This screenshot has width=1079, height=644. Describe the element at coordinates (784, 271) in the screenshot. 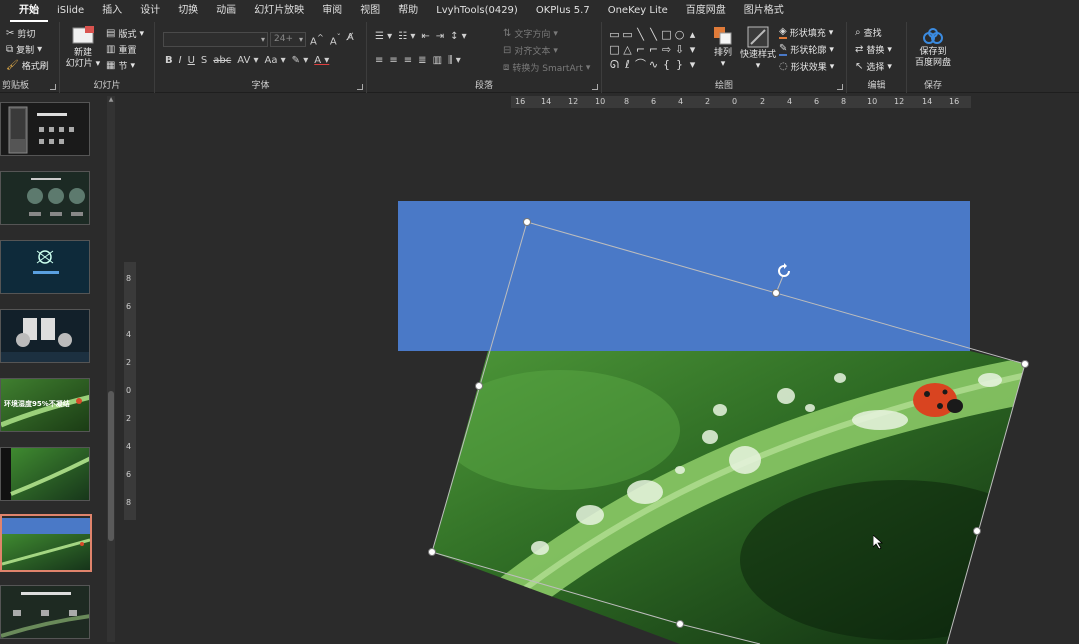

I see `rotate-handle-icon` at that location.